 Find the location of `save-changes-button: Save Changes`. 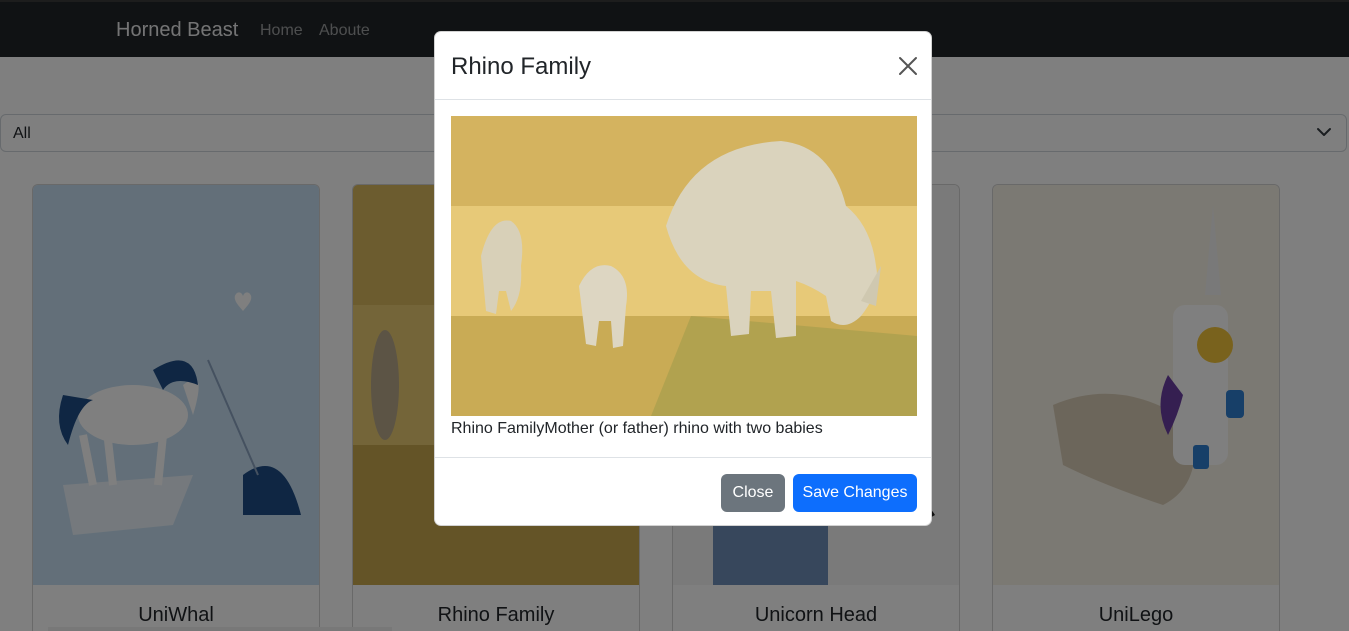

save-changes-button: Save Changes is located at coordinates (855, 493).